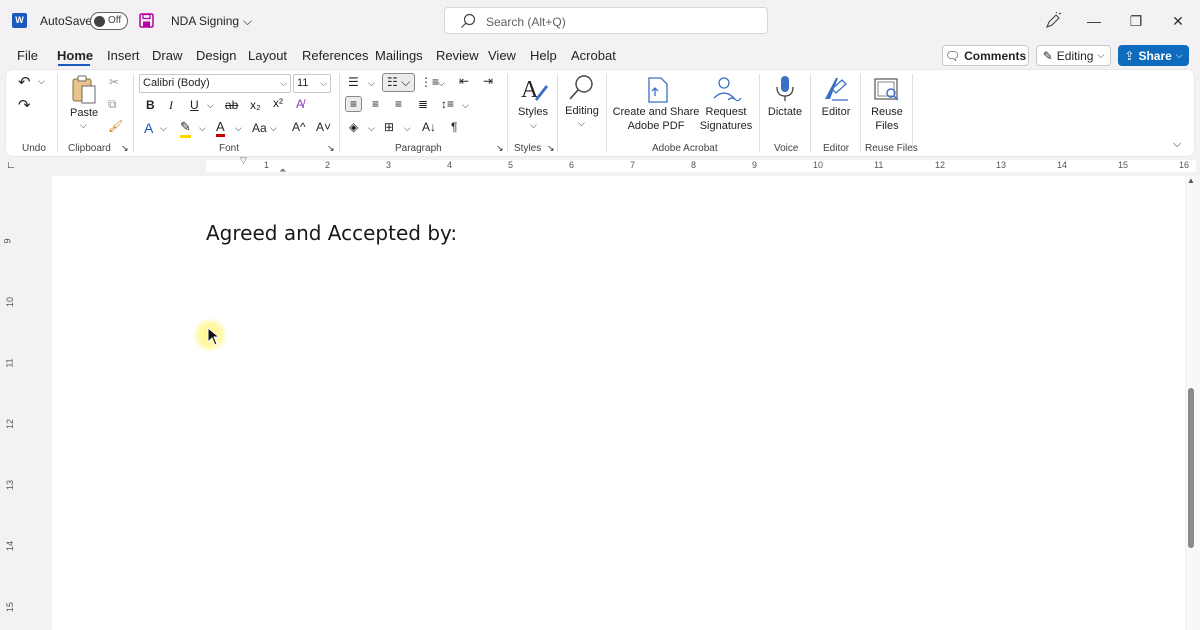 Image resolution: width=1200 pixels, height=630 pixels. Describe the element at coordinates (887, 112) in the screenshot. I see `reuse-files-label-1: Reuse` at that location.